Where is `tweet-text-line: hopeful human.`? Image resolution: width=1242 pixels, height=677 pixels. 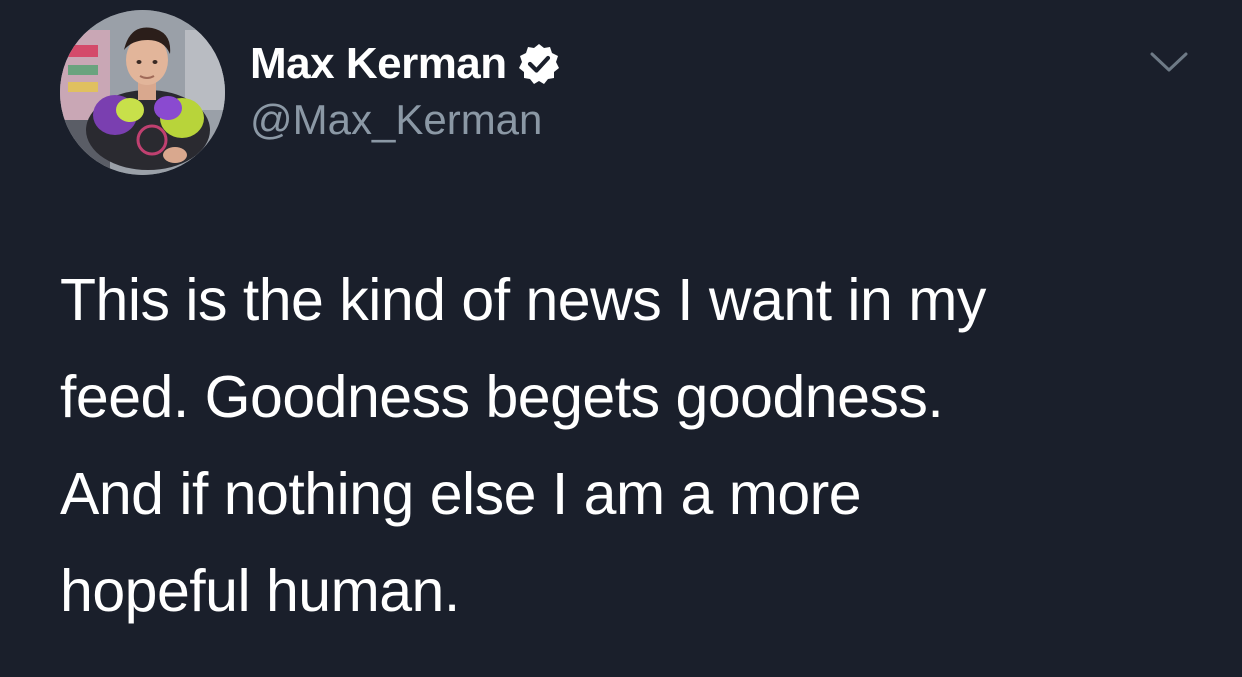 tweet-text-line: hopeful human. is located at coordinates (260, 591).